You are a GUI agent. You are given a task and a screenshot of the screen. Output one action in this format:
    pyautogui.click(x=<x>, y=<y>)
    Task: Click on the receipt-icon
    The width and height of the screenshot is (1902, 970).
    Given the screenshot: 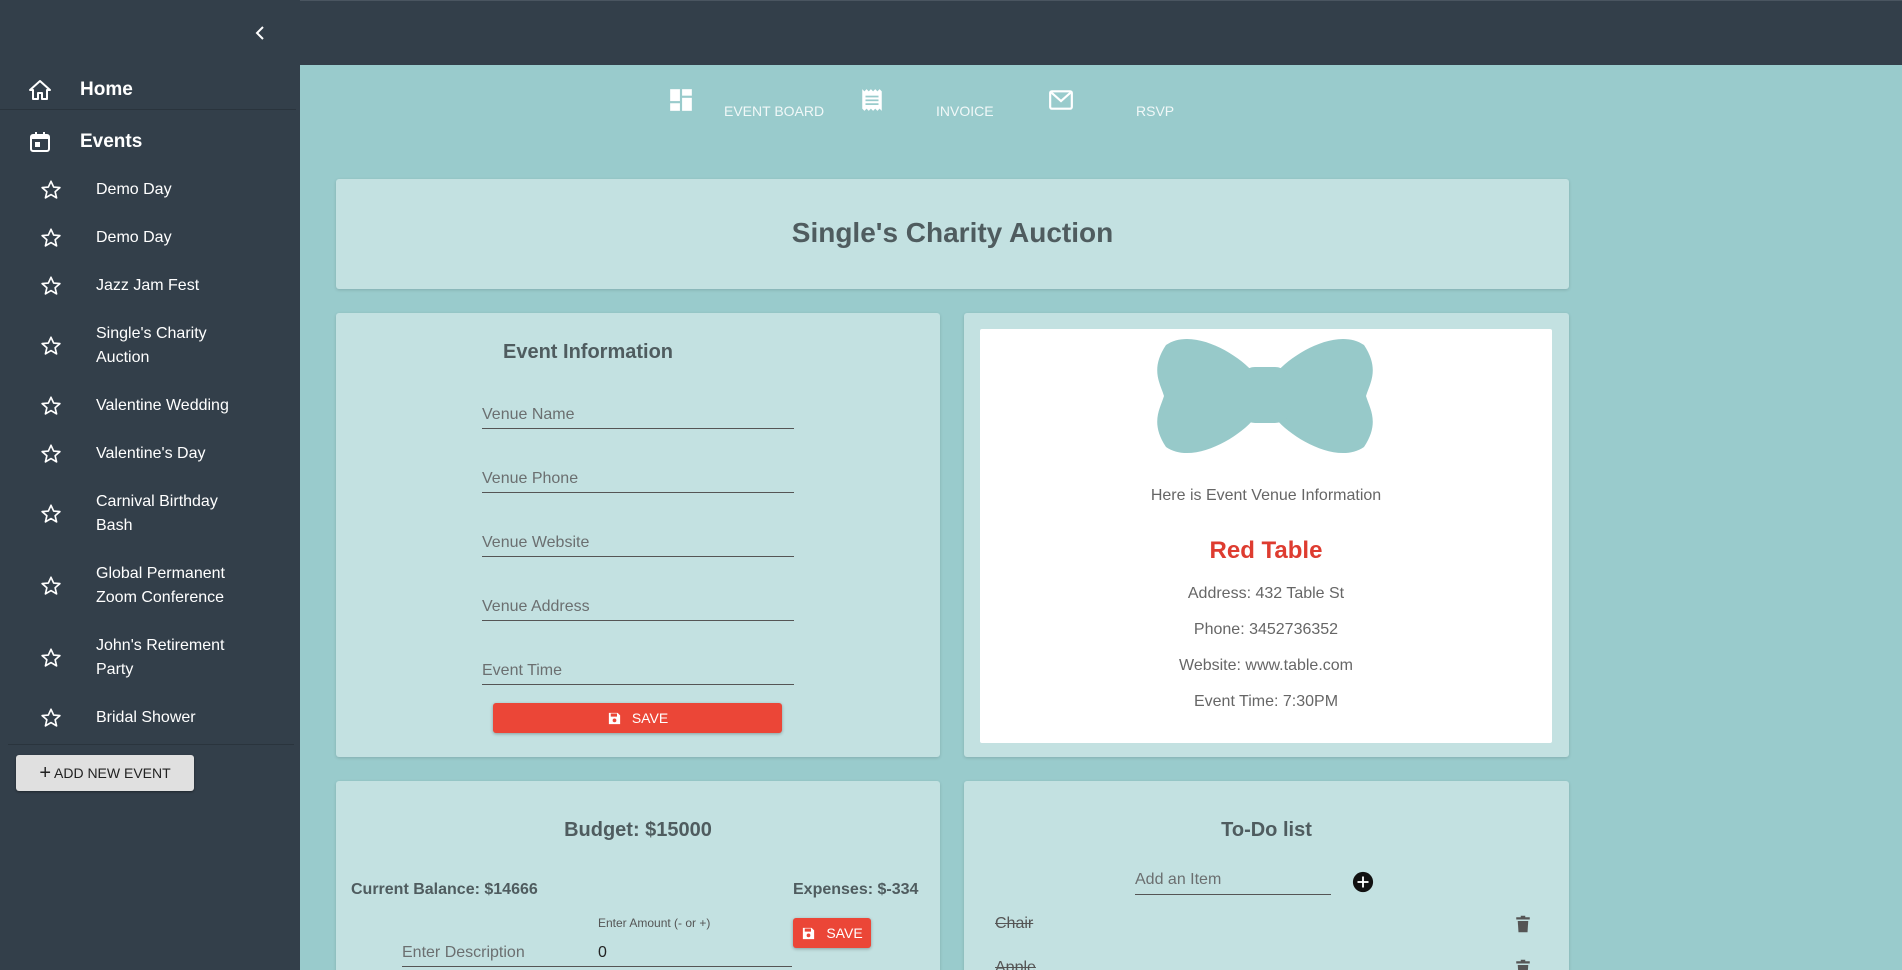 What is the action you would take?
    pyautogui.click(x=872, y=100)
    